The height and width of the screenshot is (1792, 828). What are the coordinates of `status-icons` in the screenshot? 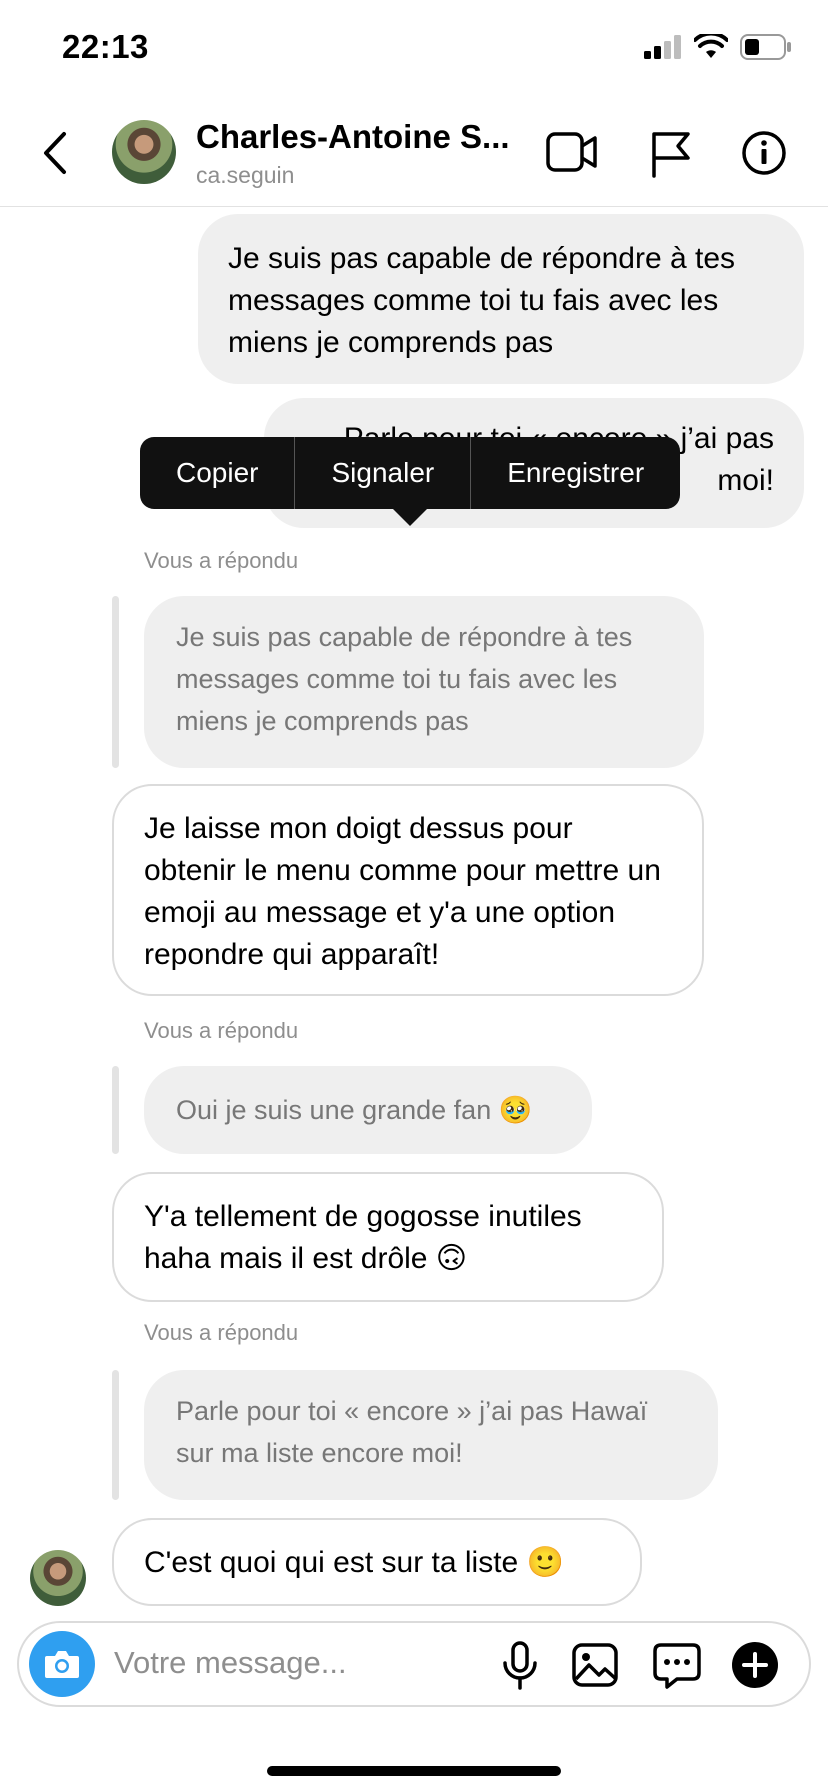 It's located at (718, 47).